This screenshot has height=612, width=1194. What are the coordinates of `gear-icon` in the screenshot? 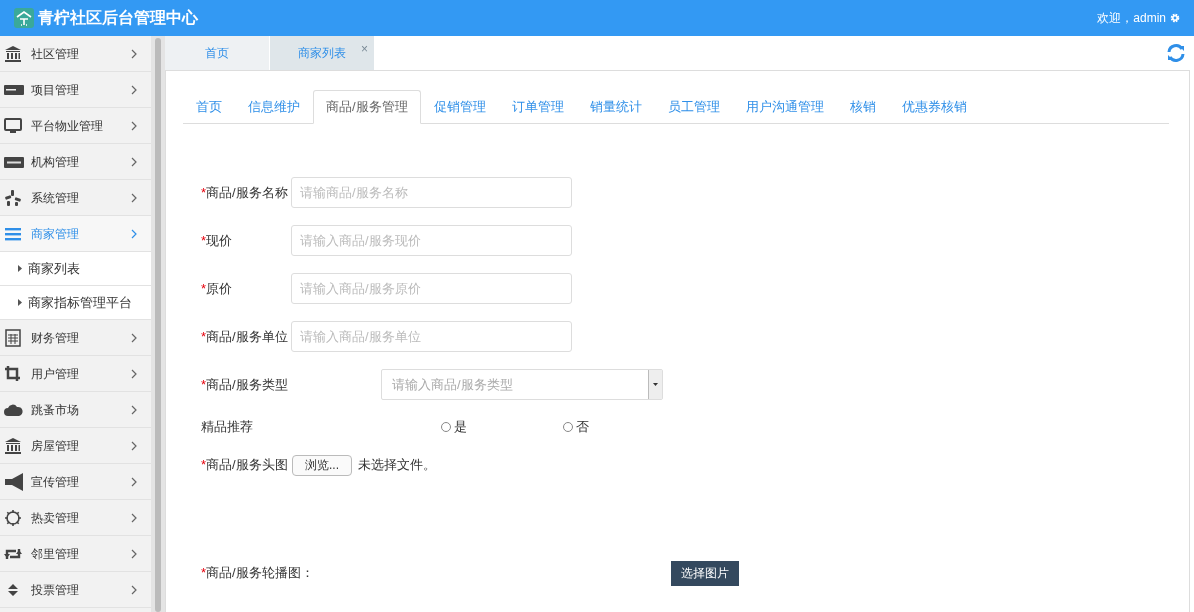 It's located at (14, 517).